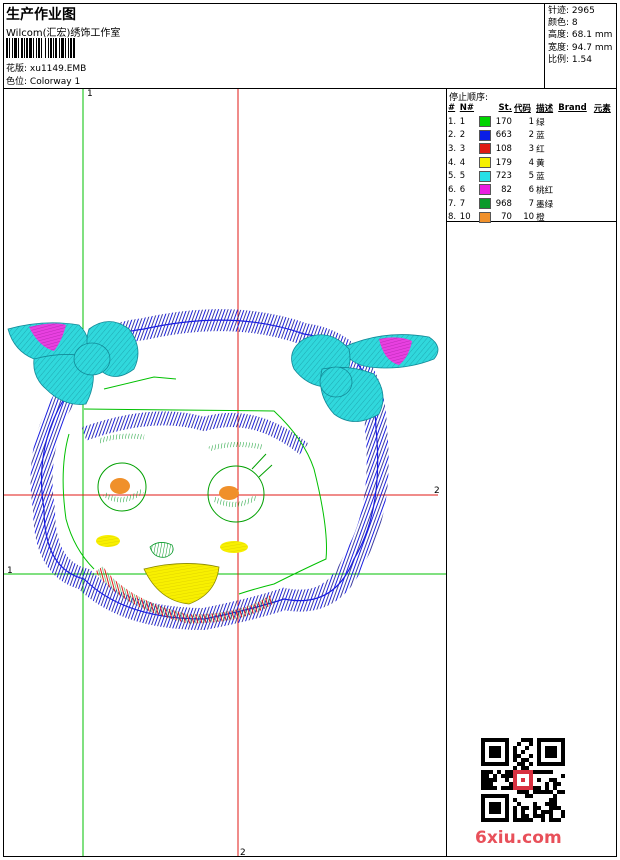  Describe the element at coordinates (462, 121) in the screenshot. I see `row-needle: 1` at that location.